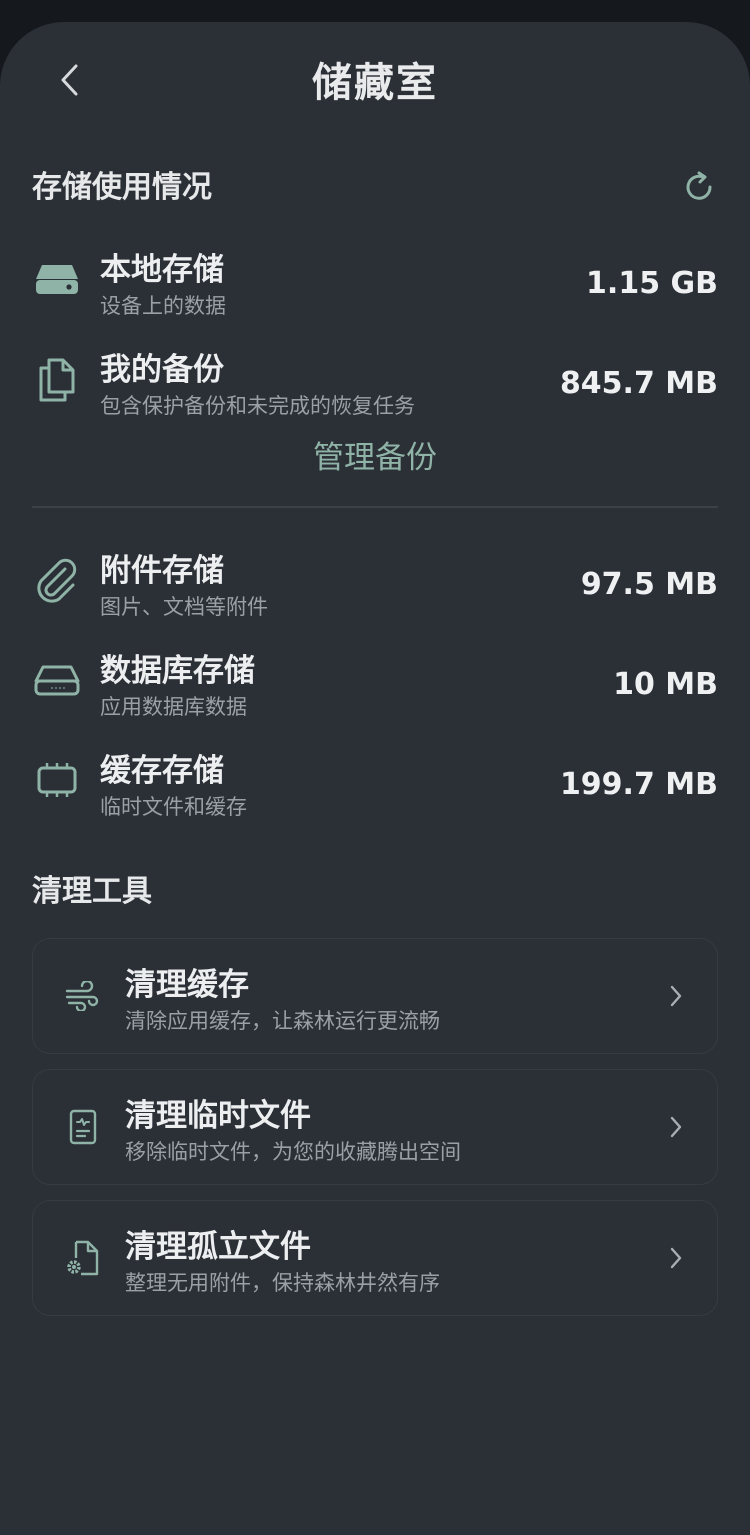 The image size is (750, 1535). I want to click on tool-label: 清理孤立文件, so click(218, 1247).